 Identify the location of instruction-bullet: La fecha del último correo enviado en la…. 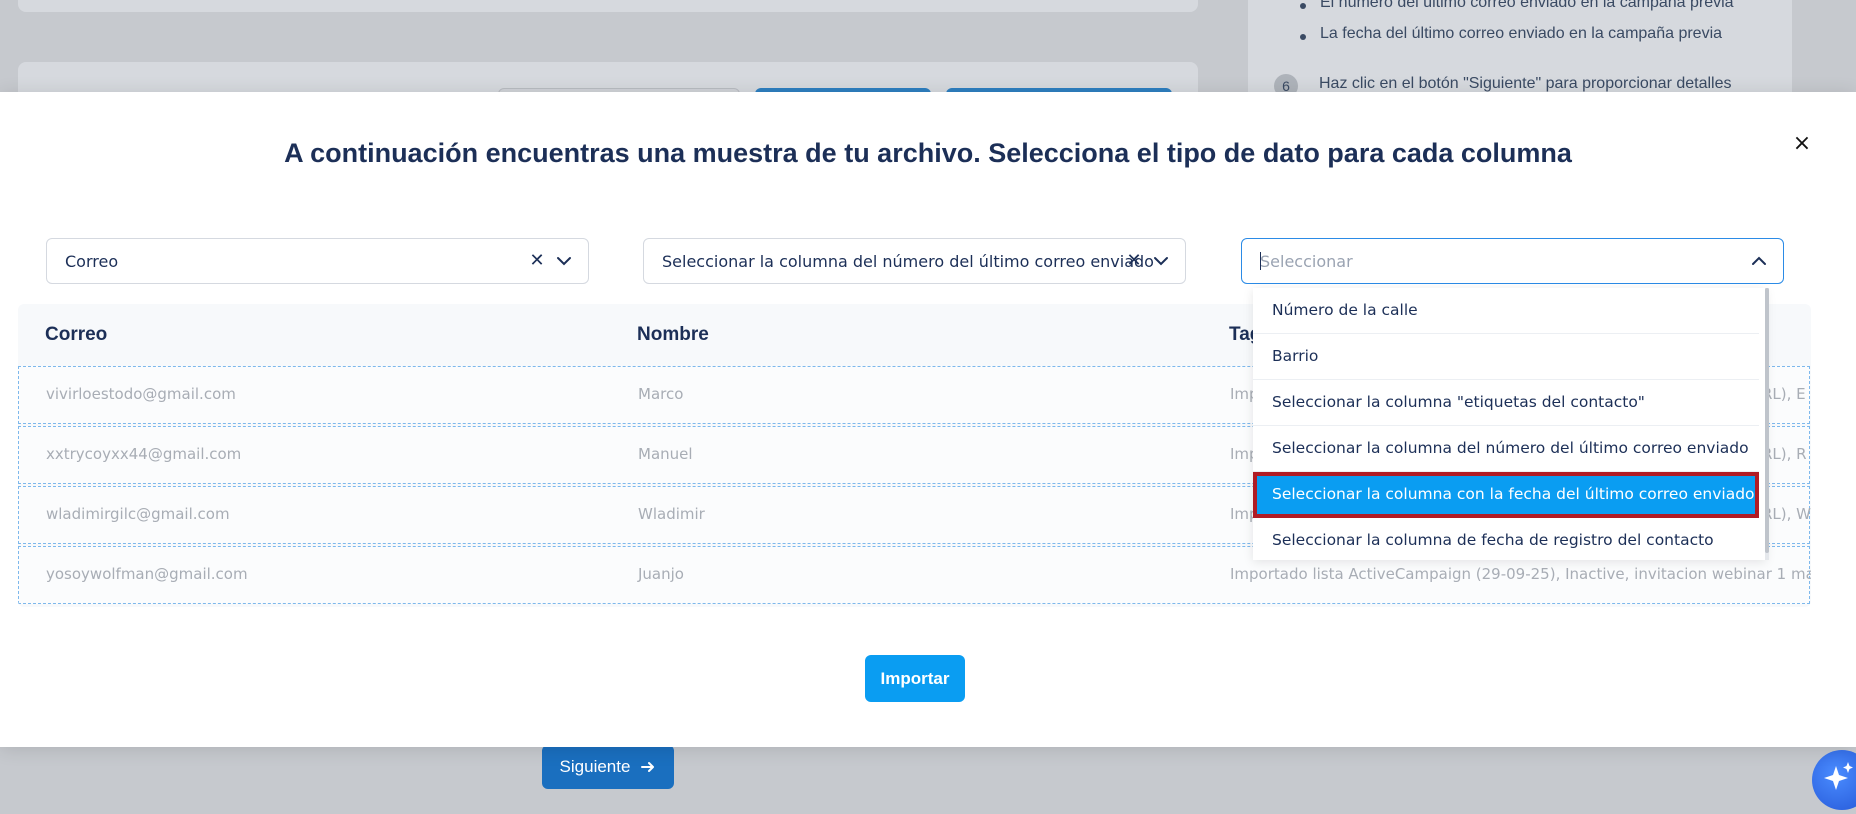
(1511, 33).